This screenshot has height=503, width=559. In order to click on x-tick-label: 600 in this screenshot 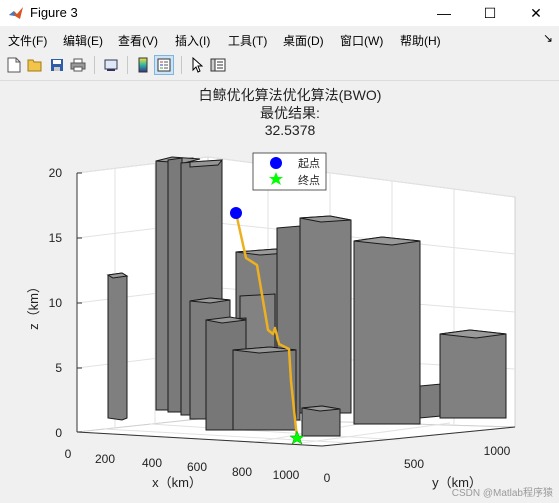, I will do `click(197, 467)`.